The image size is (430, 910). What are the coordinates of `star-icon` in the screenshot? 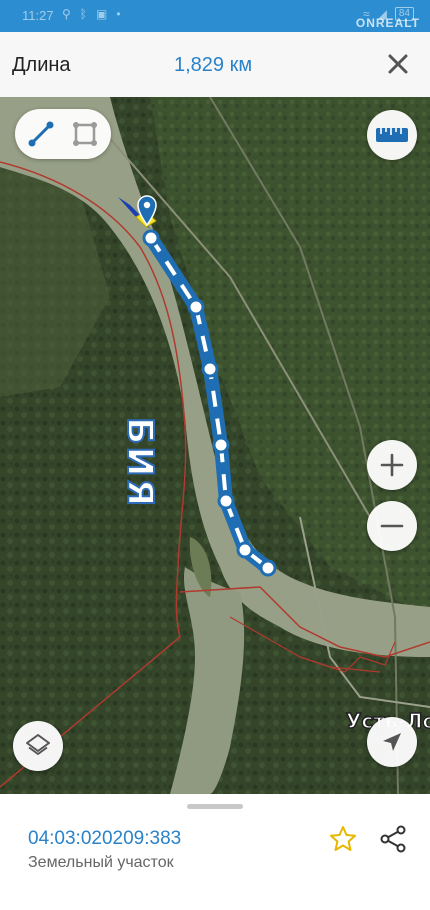 It's located at (343, 838).